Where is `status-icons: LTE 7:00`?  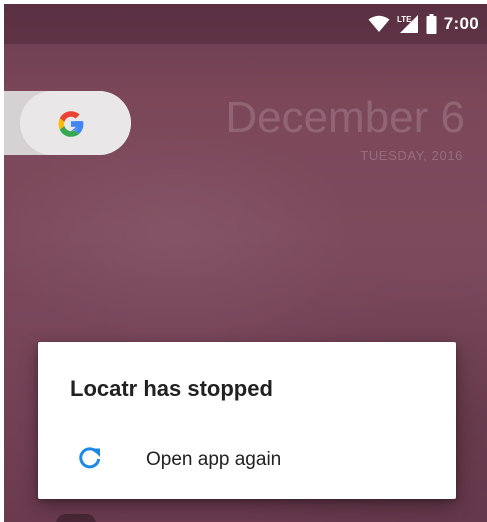
status-icons: LTE 7:00 is located at coordinates (423, 24).